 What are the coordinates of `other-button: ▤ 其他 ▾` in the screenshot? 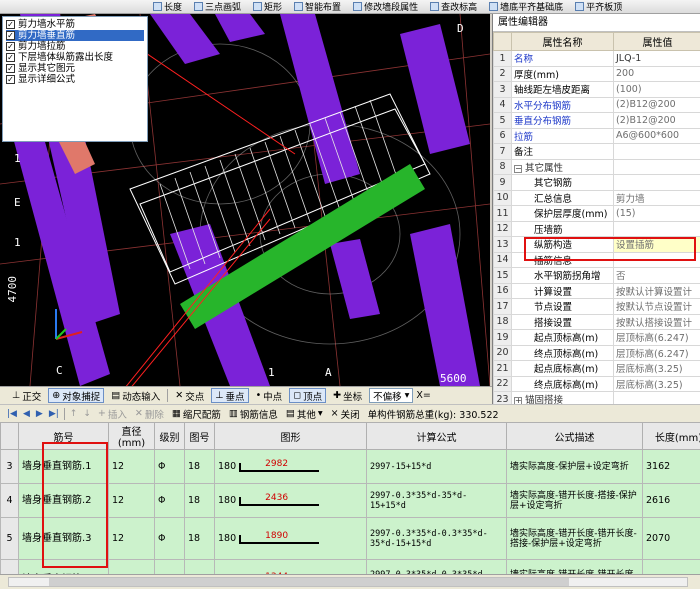 It's located at (304, 414).